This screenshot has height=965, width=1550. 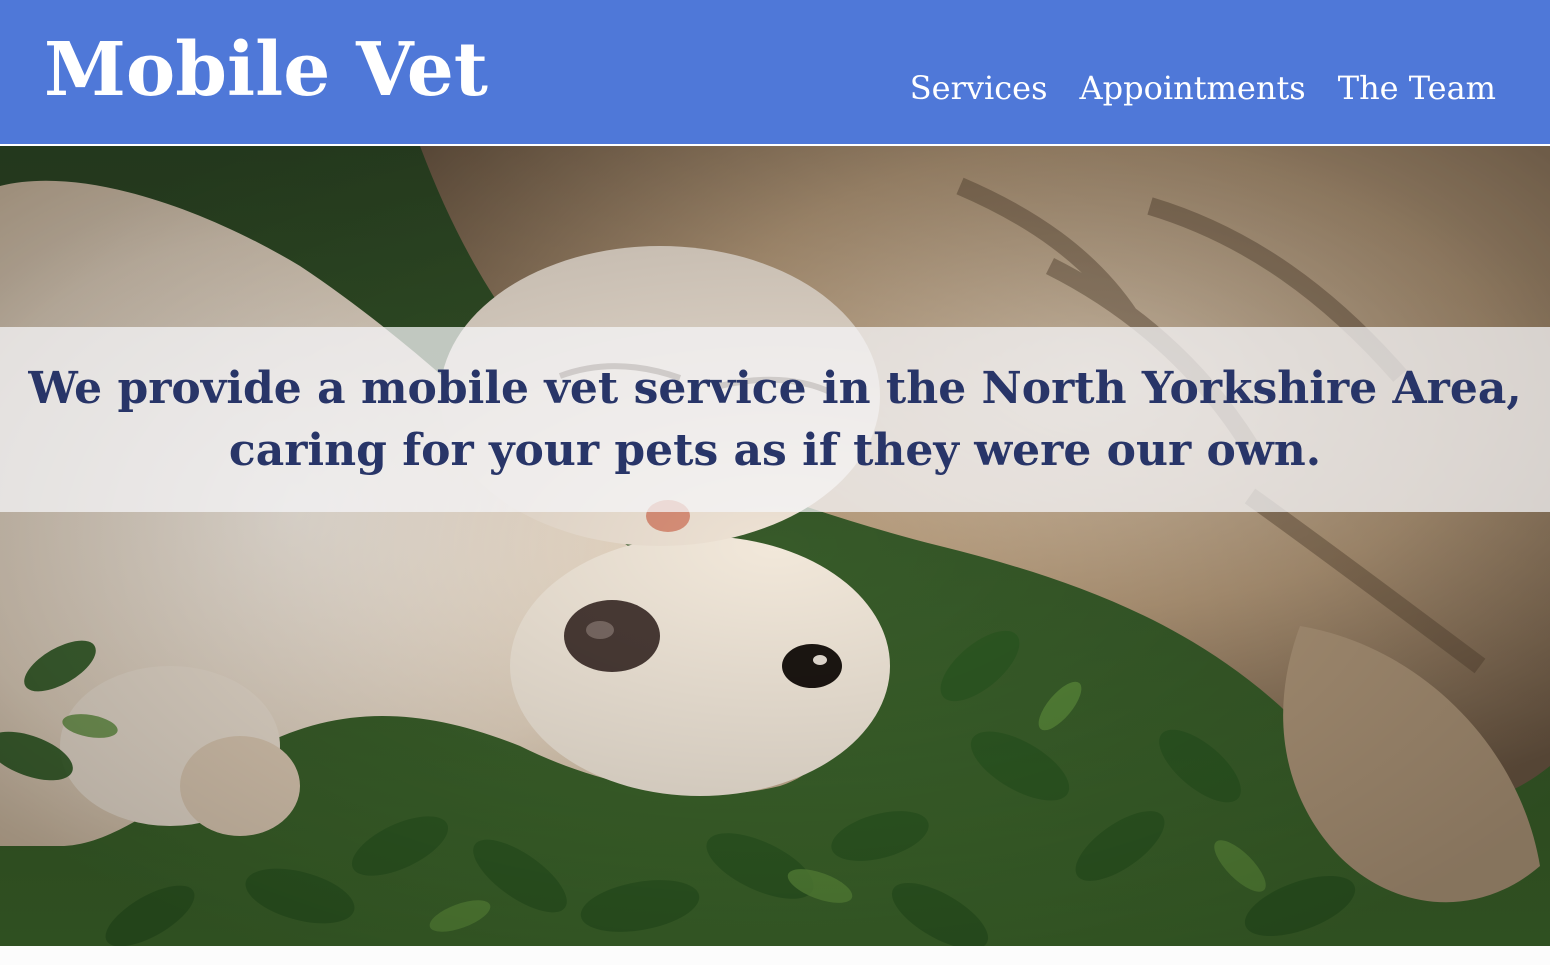 What do you see at coordinates (1417, 88) in the screenshot?
I see `nav-link-the-team: The Team` at bounding box center [1417, 88].